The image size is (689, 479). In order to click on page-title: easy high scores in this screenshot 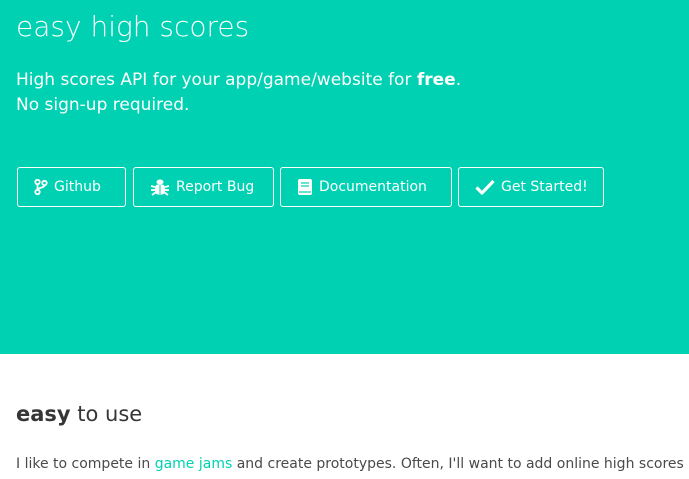, I will do `click(133, 26)`.